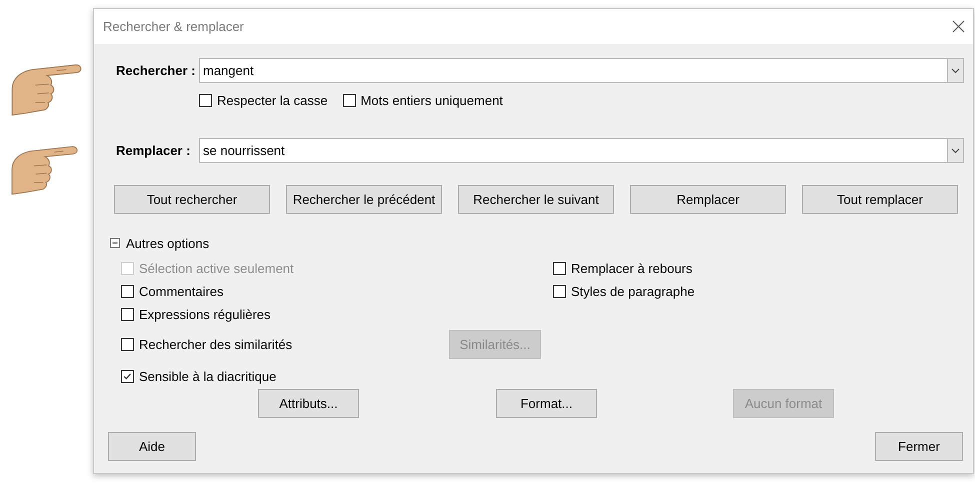  What do you see at coordinates (958, 26) in the screenshot?
I see `close-icon` at bounding box center [958, 26].